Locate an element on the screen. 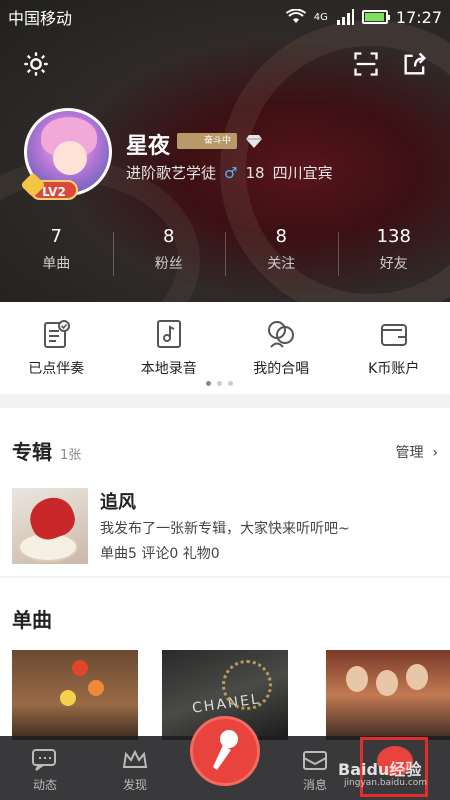  album-cover is located at coordinates (50, 526).